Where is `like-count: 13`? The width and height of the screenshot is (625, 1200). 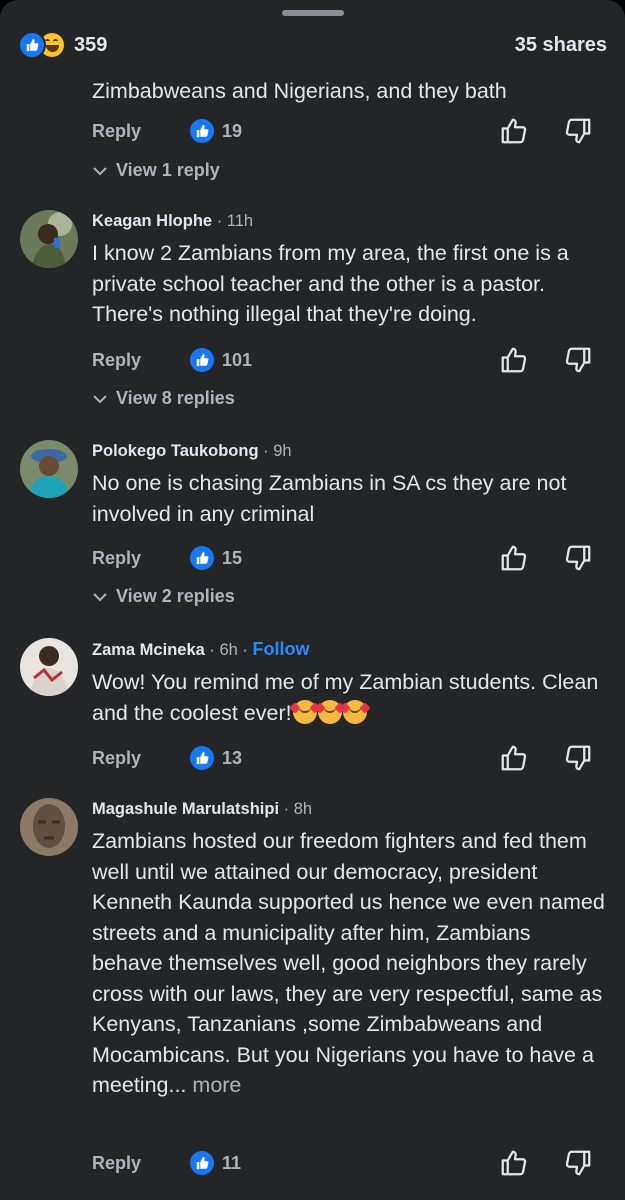
like-count: 13 is located at coordinates (232, 757).